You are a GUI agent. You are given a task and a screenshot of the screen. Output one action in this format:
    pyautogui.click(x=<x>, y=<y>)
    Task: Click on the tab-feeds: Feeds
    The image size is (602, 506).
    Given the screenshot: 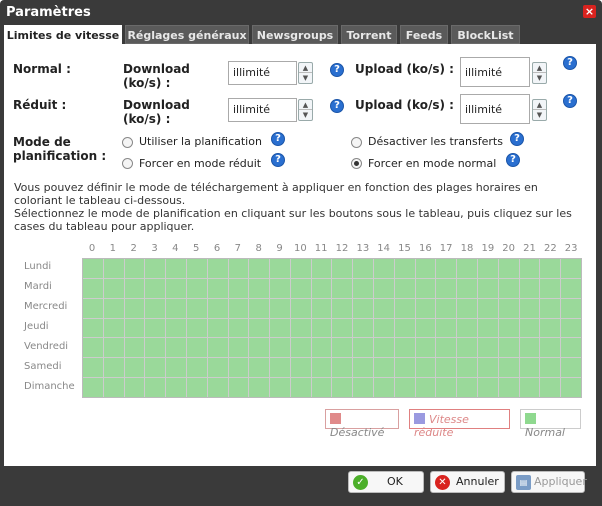 What is the action you would take?
    pyautogui.click(x=424, y=34)
    